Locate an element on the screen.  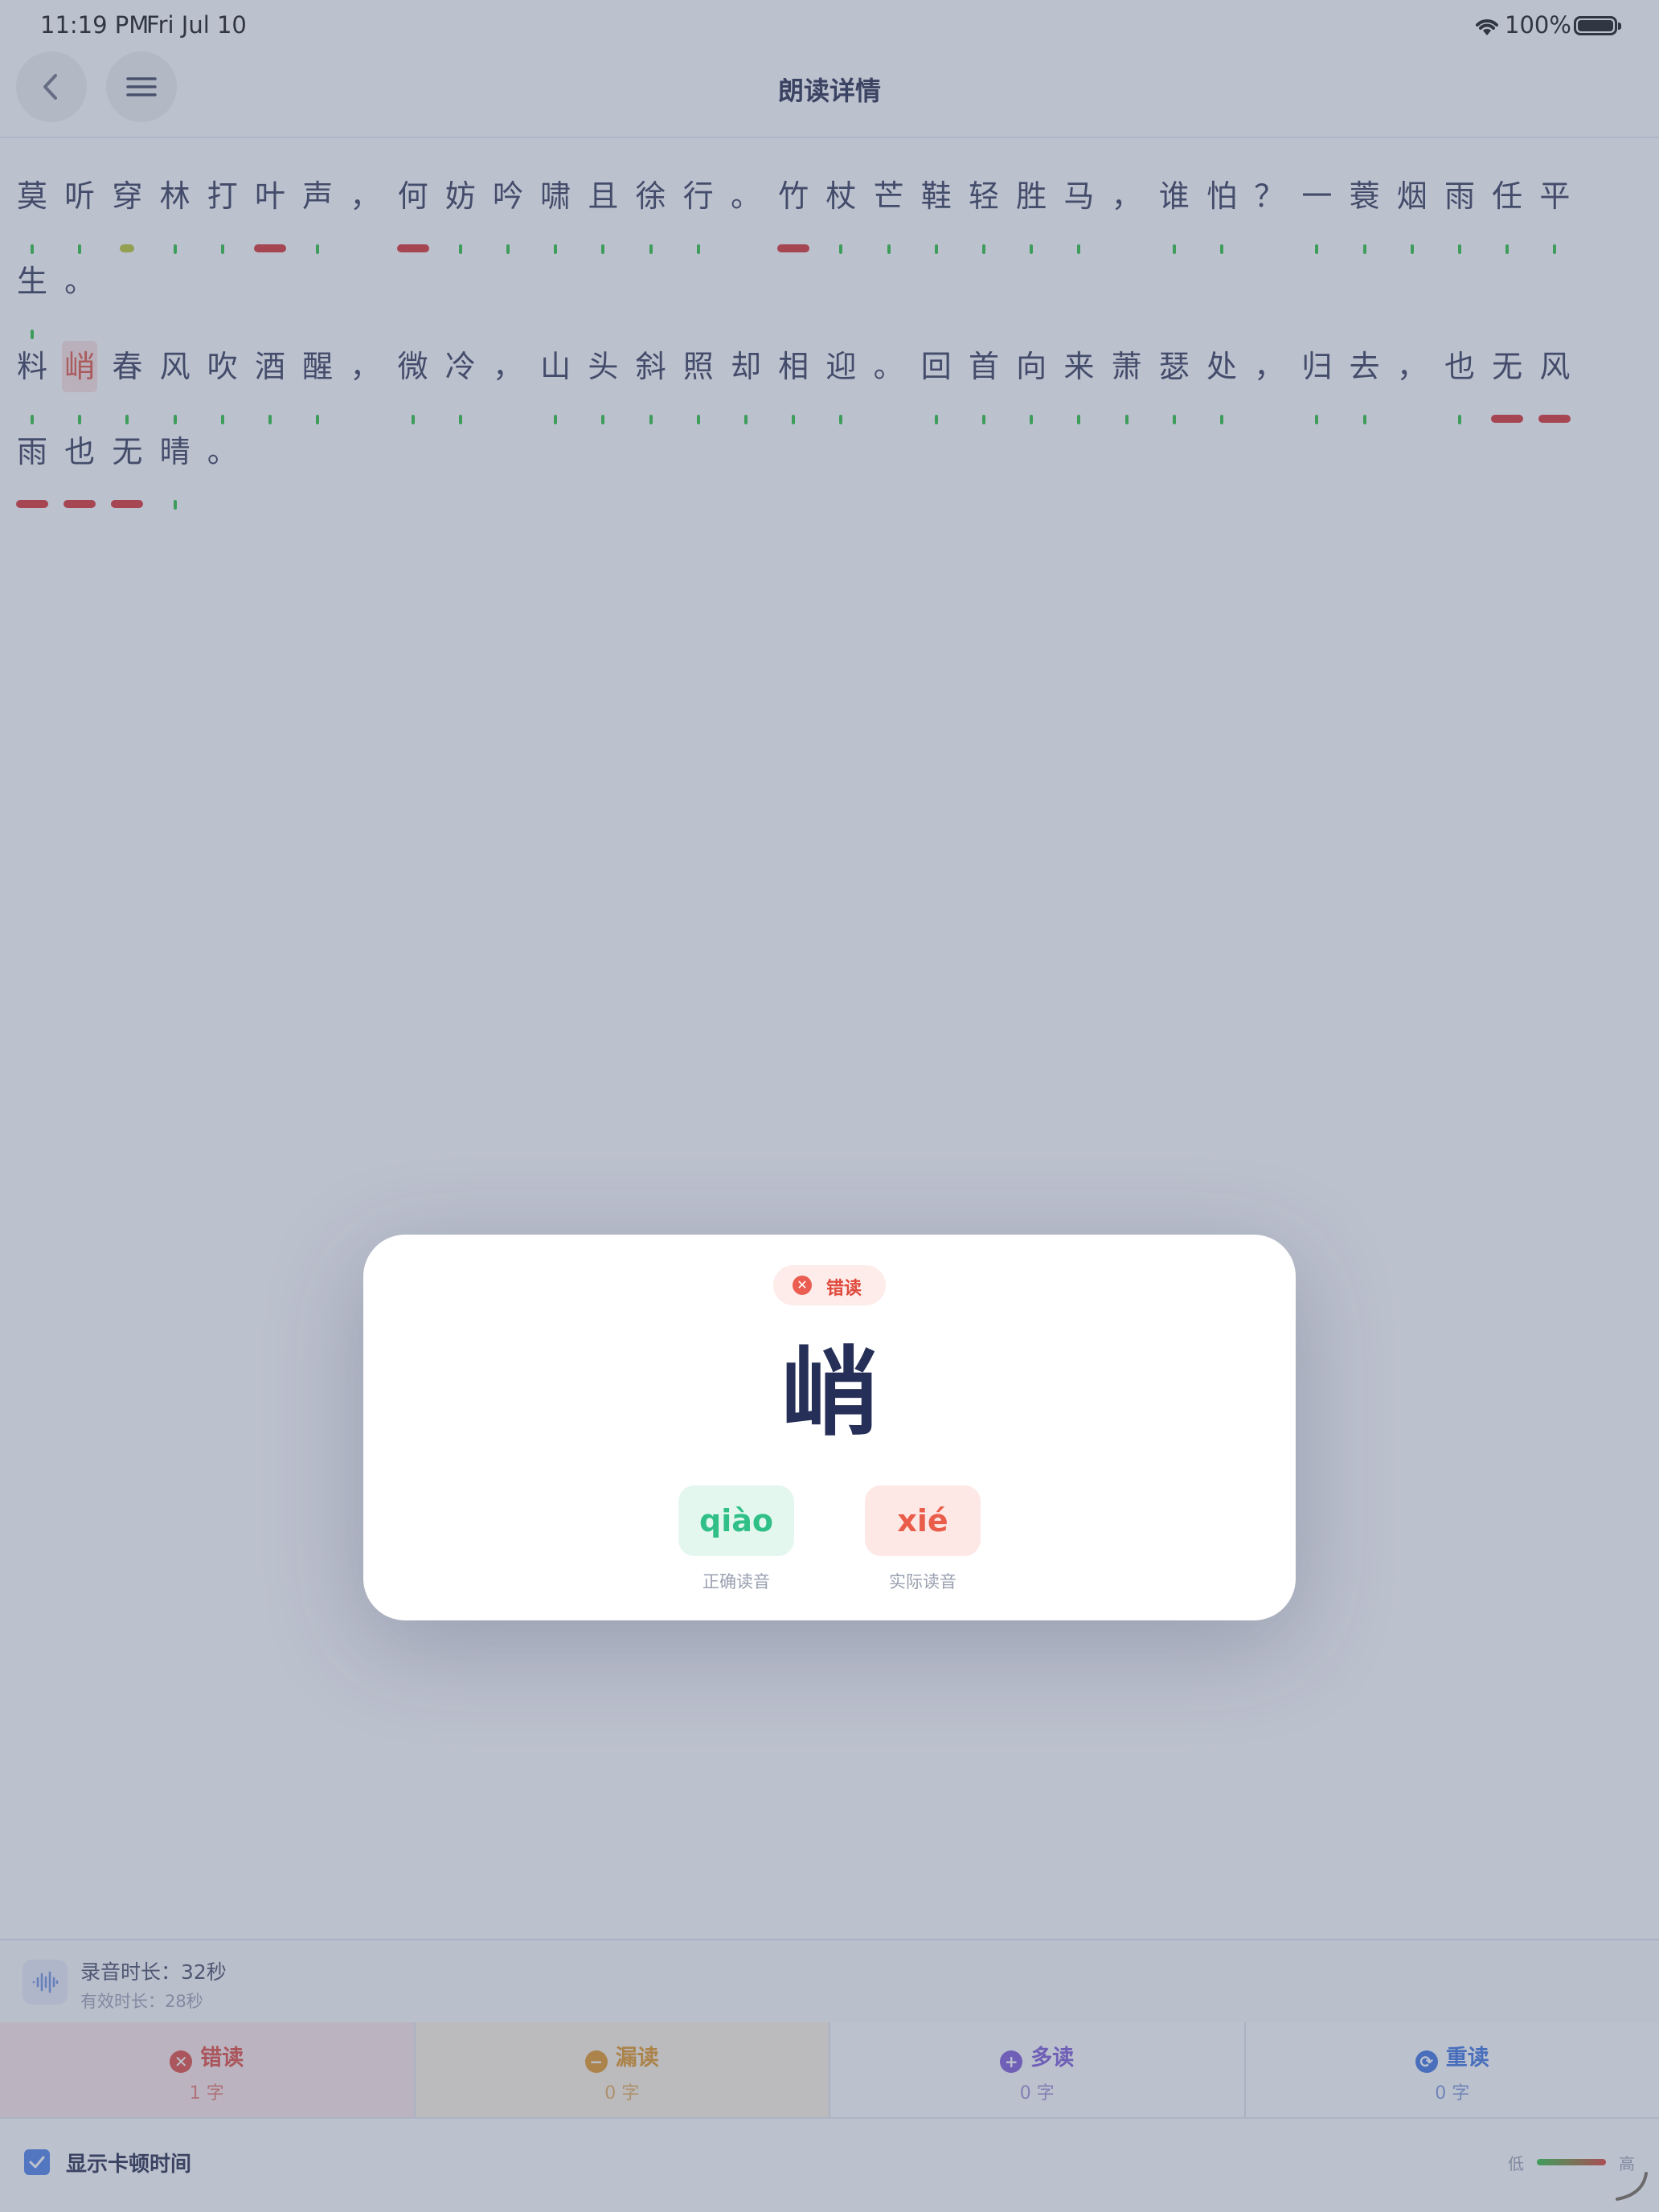
poem-character: 向 is located at coordinates (1031, 366).